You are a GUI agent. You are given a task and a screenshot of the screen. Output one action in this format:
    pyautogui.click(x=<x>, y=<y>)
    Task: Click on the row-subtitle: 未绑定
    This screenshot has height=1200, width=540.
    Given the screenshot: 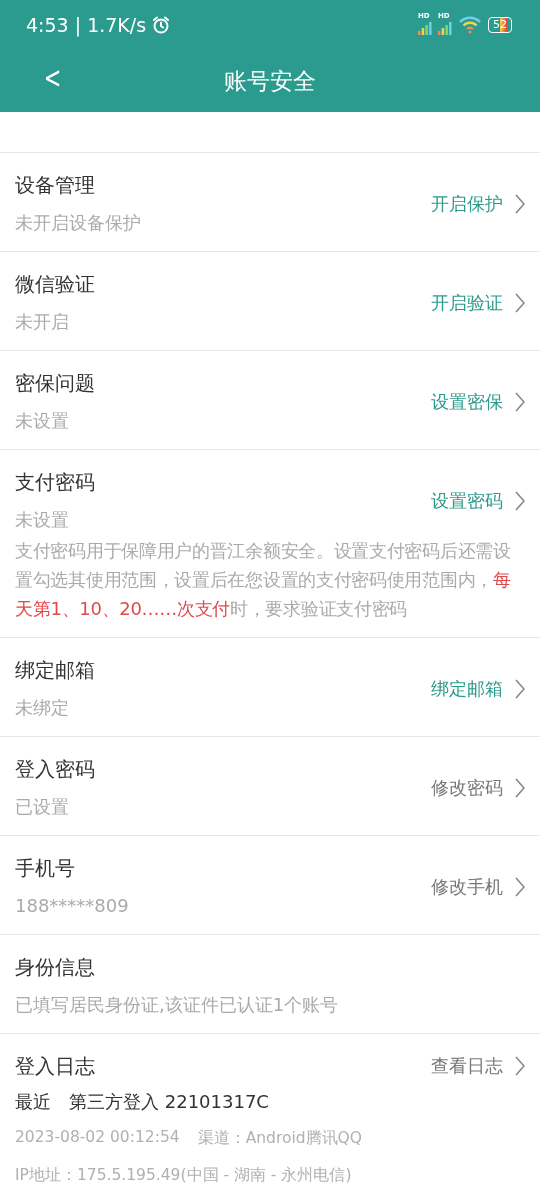 What is the action you would take?
    pyautogui.click(x=42, y=708)
    